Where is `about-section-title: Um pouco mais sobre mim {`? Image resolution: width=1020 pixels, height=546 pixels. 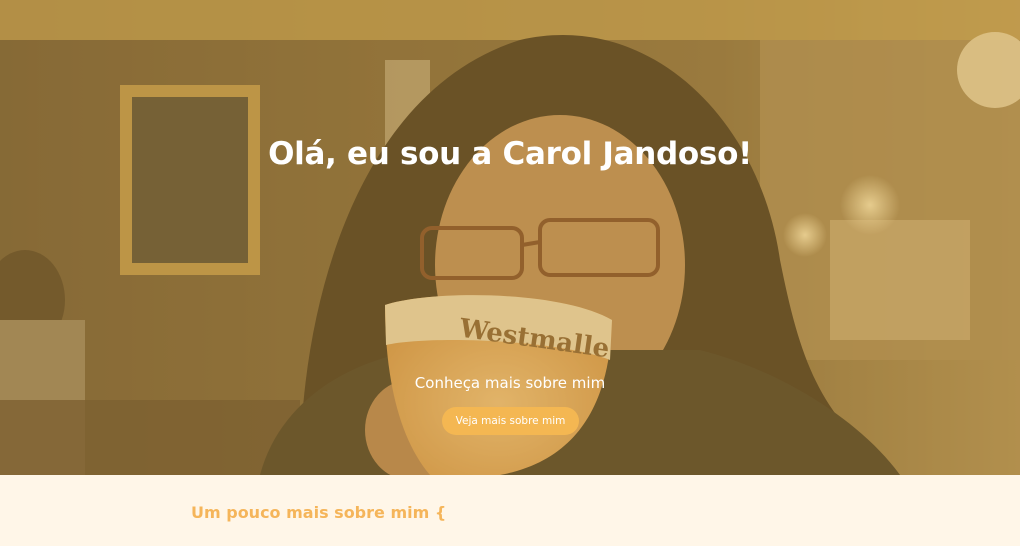
about-section-title: Um pouco mais sobre mim { is located at coordinates (319, 512).